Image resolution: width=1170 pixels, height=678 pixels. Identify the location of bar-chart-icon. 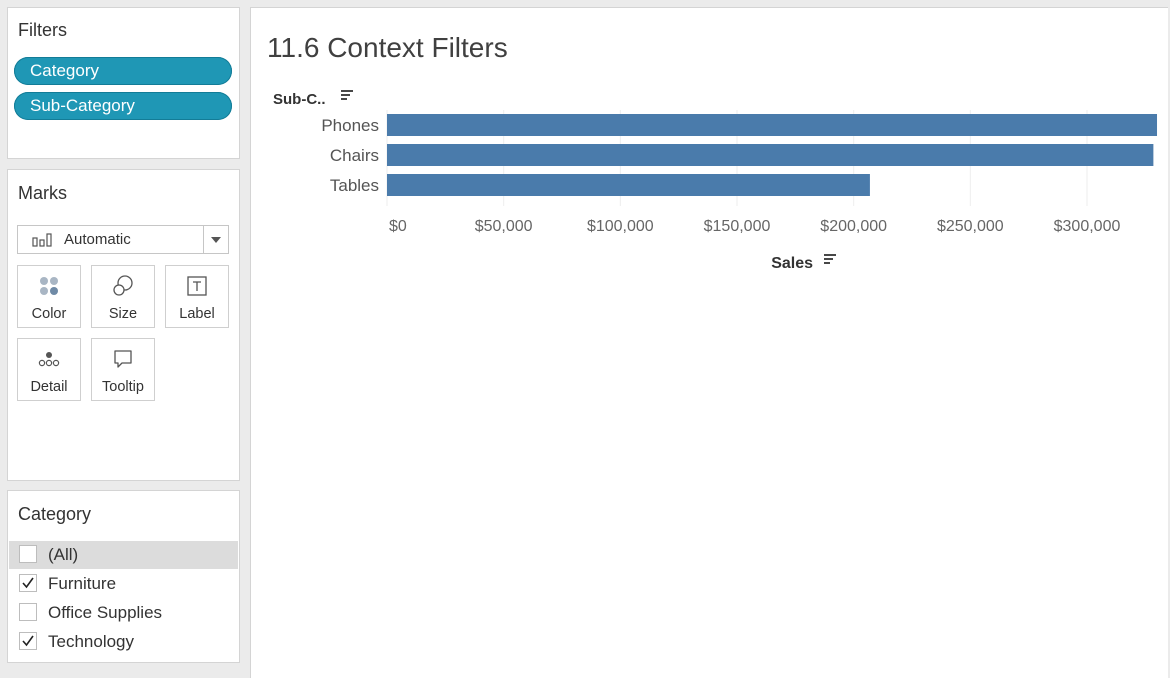
(42, 240).